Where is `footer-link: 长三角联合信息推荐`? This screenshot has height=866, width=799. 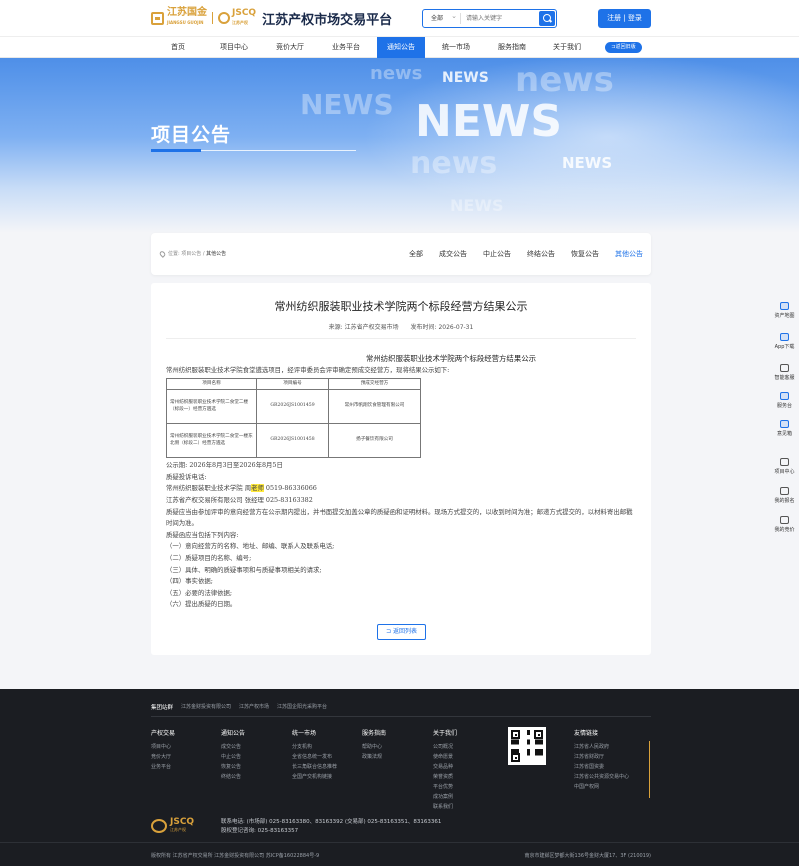
footer-link: 长三角联合信息推荐 is located at coordinates (314, 767).